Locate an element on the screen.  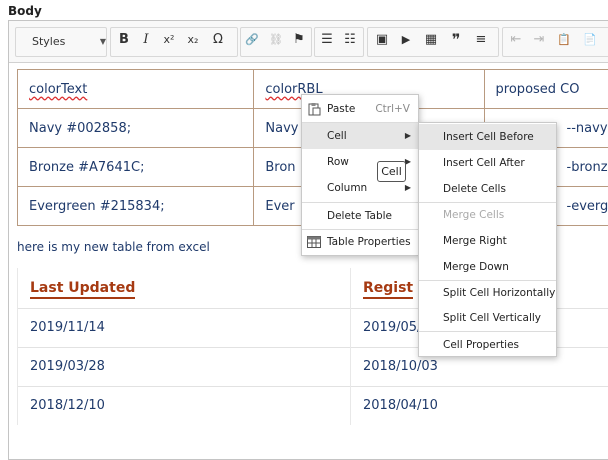
link-icon: 🔗 is located at coordinates (252, 39).